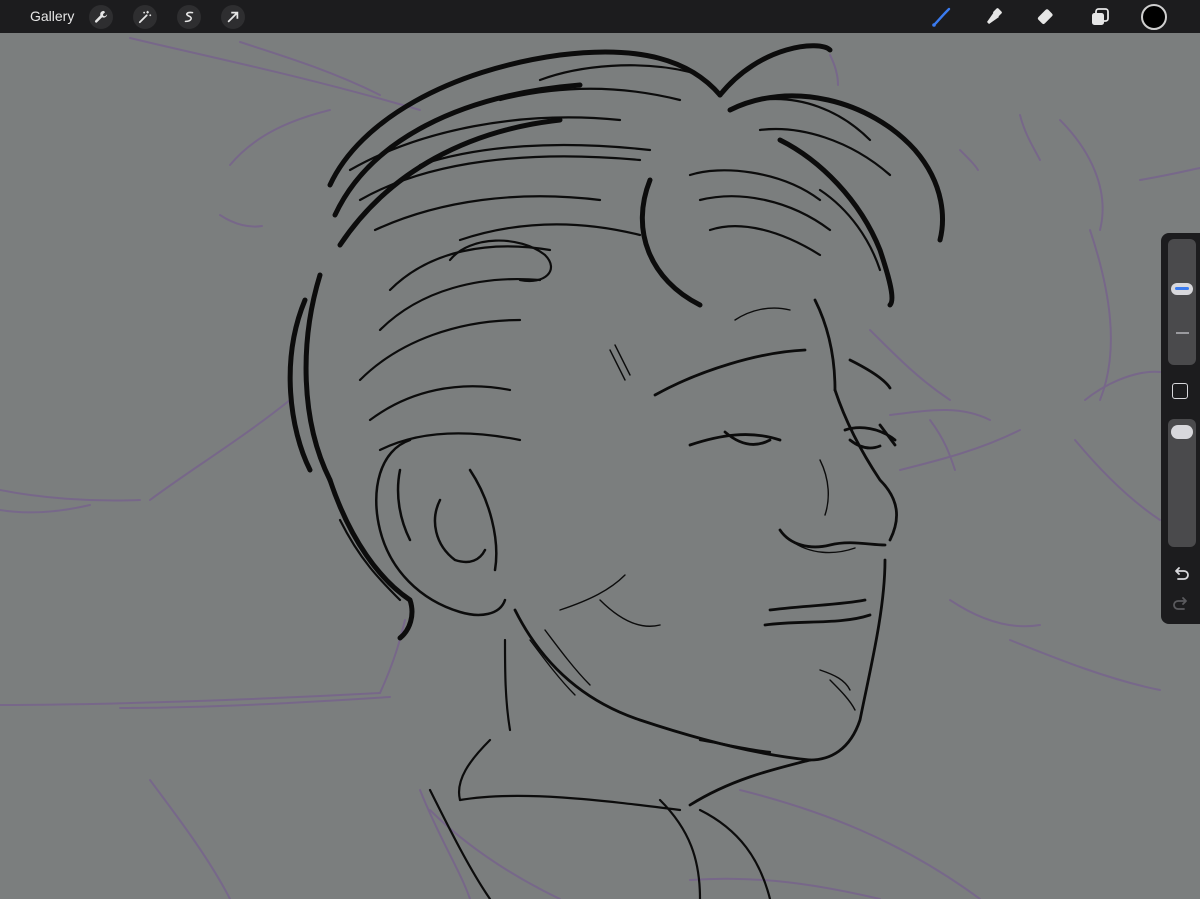 The height and width of the screenshot is (899, 1200). I want to click on color-picker-button, so click(1154, 17).